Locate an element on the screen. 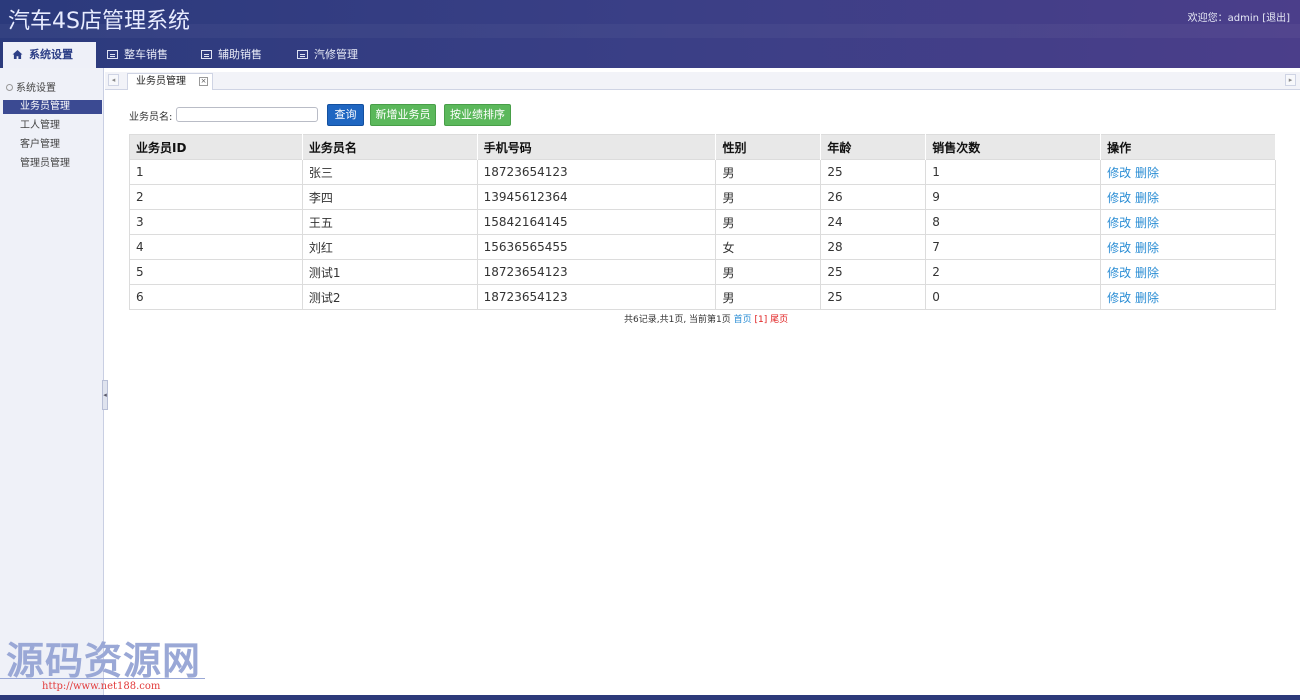  cell-sales: 8 is located at coordinates (1013, 222).